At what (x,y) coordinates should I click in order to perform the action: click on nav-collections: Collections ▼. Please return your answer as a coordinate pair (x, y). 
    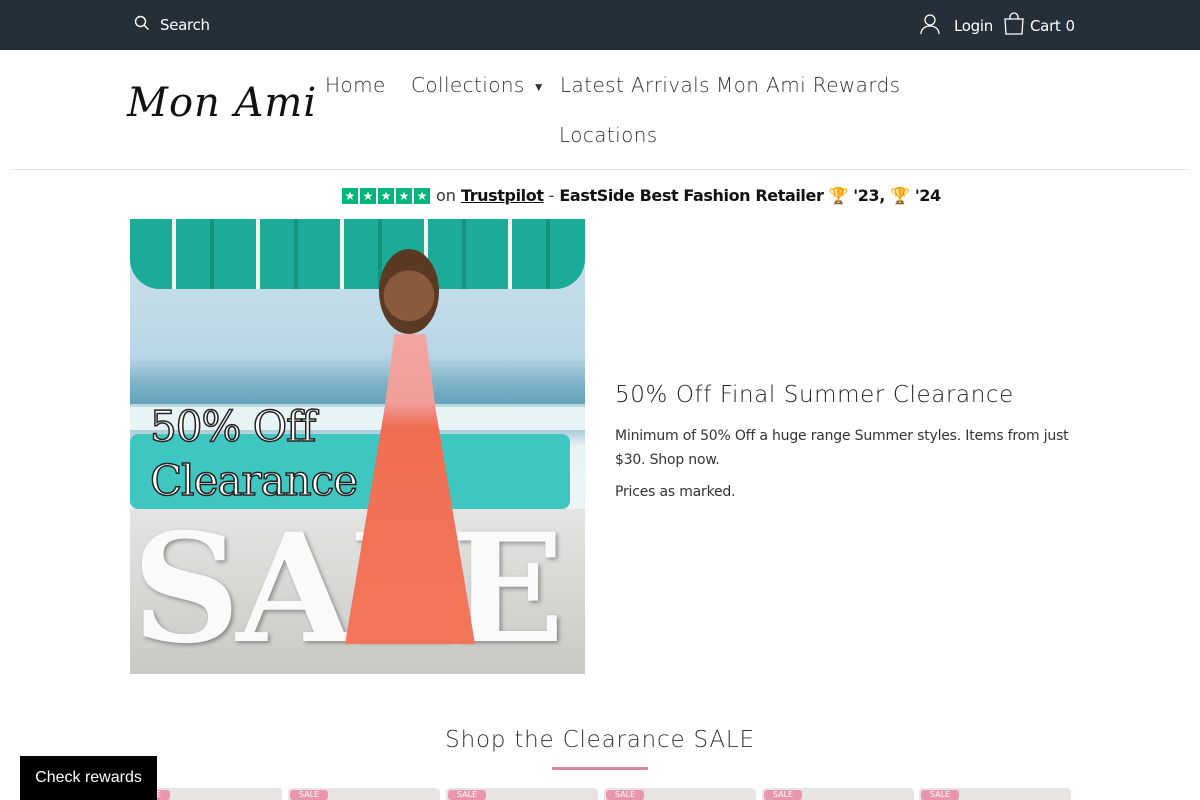
    Looking at the image, I should click on (478, 85).